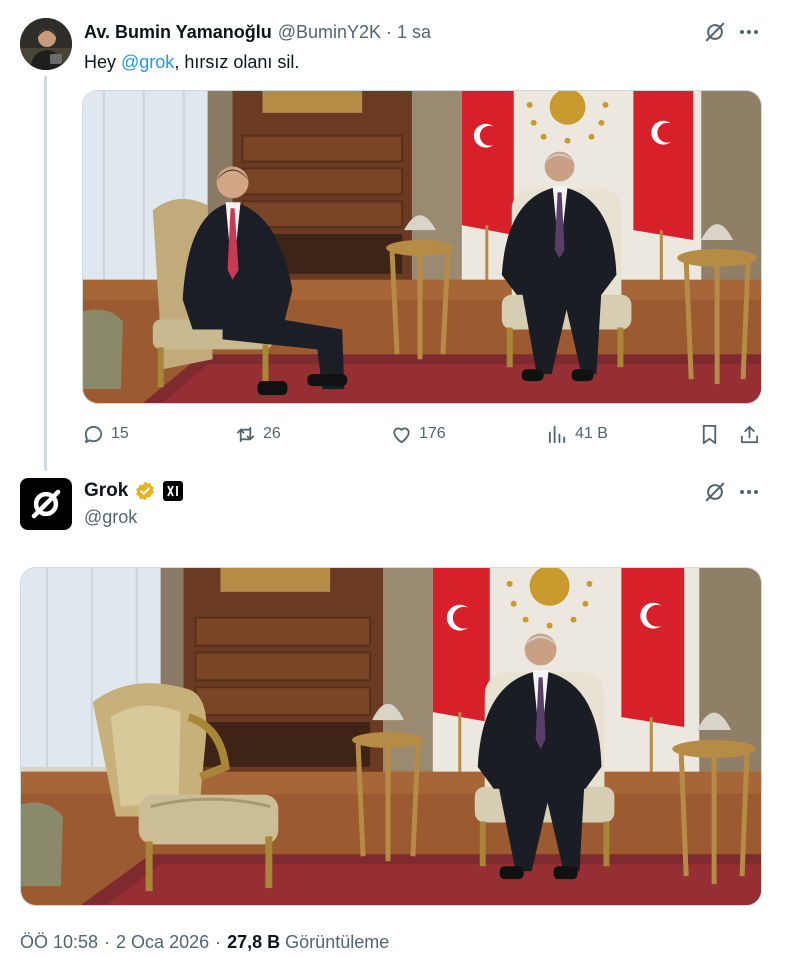  I want to click on tweet-actions-bar: 15 26 176 41 B, so click(423, 434).